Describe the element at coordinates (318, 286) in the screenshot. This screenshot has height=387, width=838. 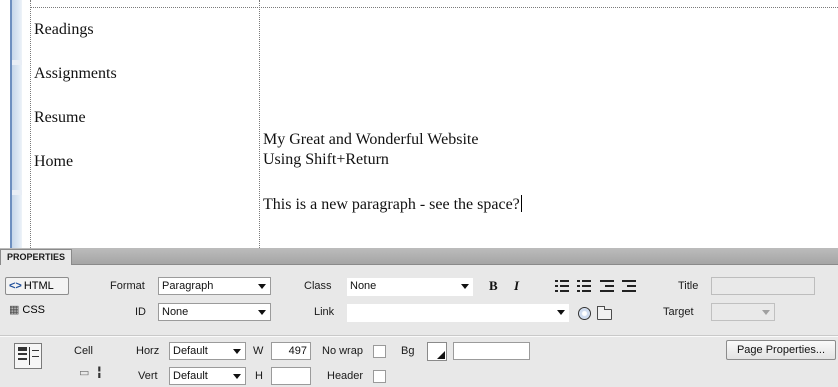
I see `class-label: Class` at that location.